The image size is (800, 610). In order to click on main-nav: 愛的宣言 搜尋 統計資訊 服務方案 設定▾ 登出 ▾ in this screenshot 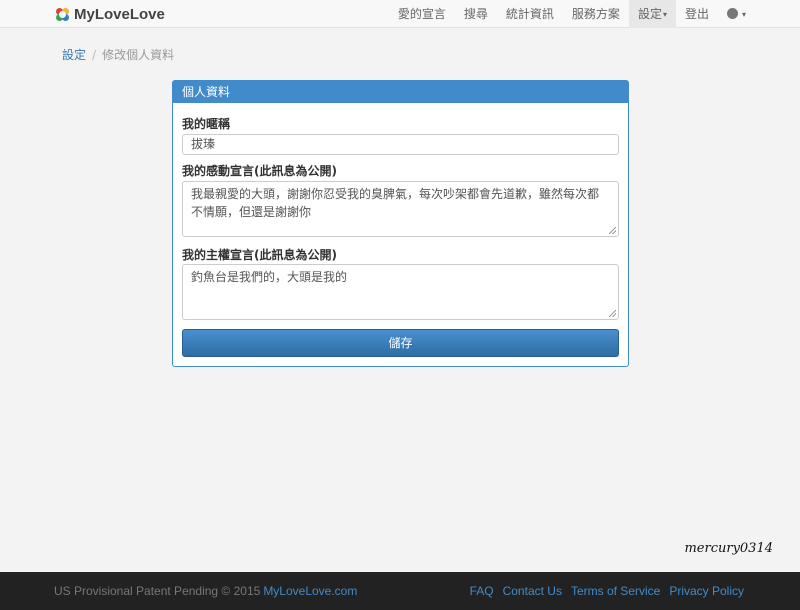, I will do `click(572, 14)`.